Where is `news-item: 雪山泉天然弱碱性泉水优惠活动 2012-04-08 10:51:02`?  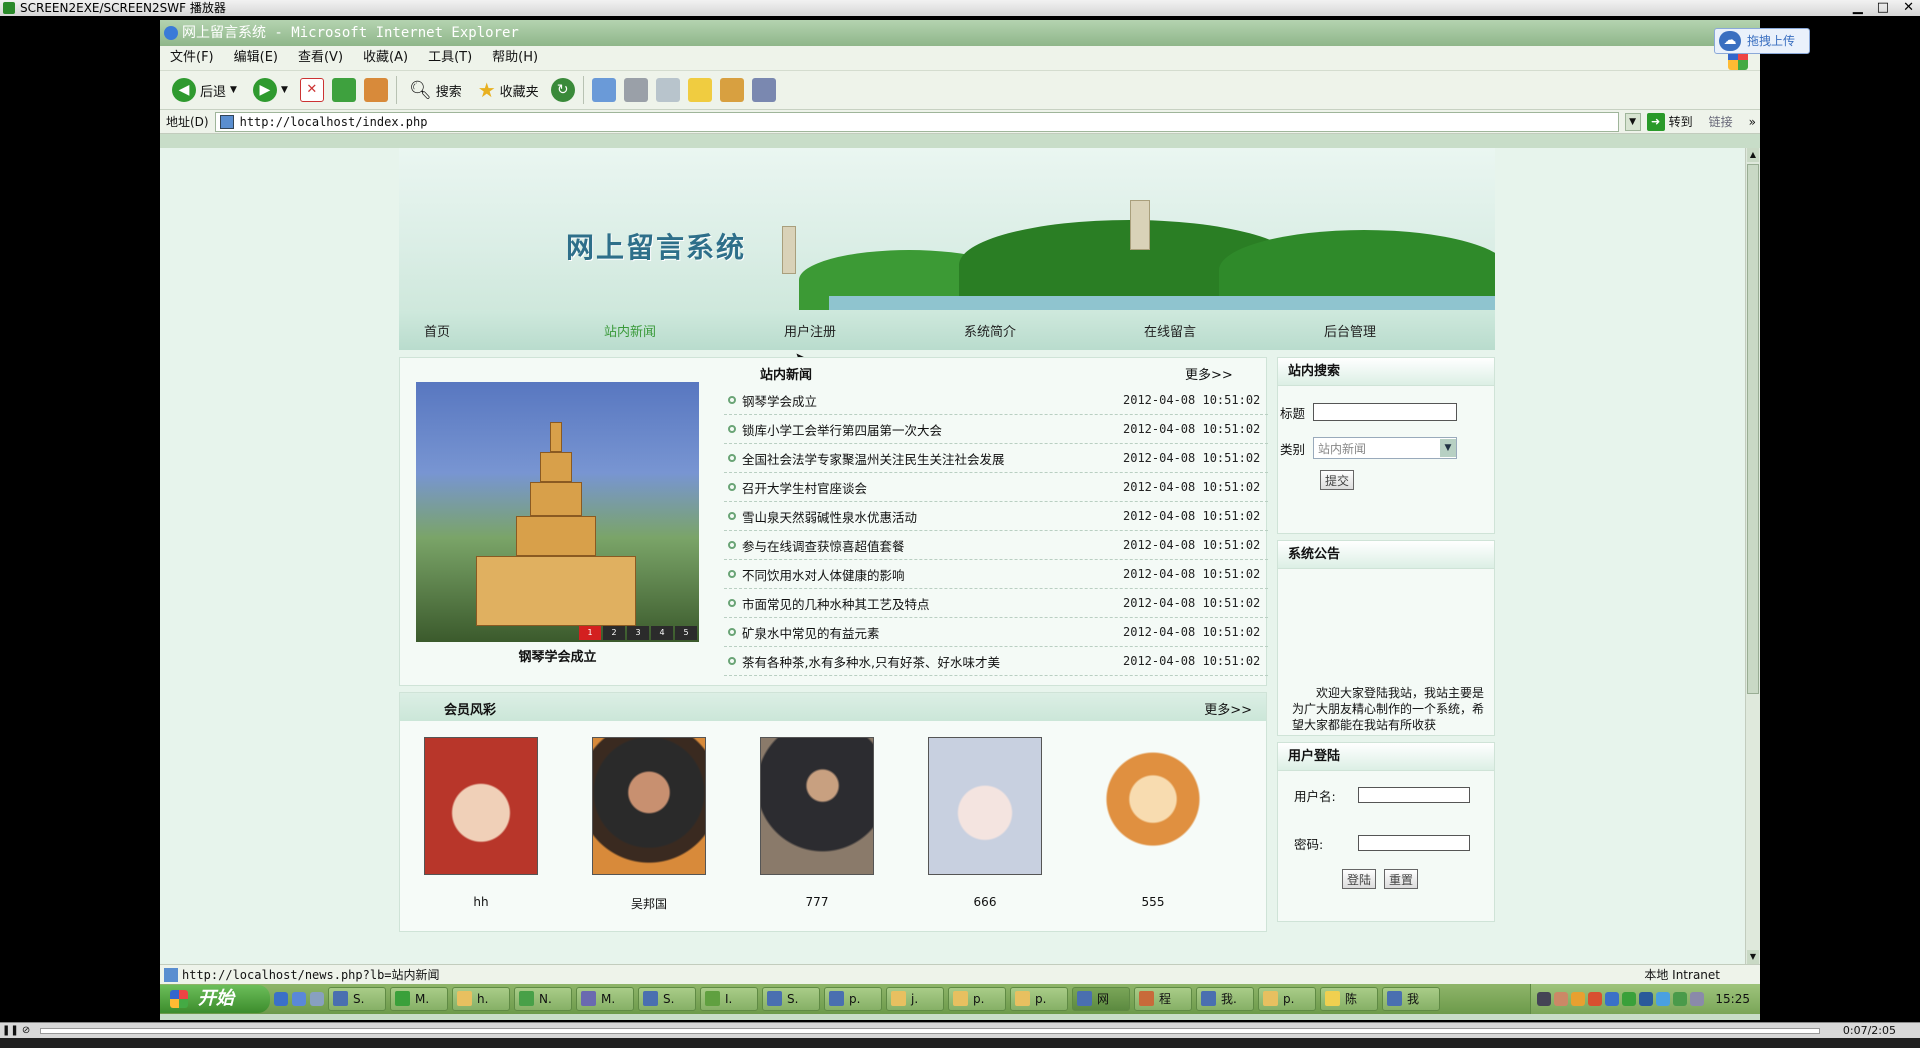 news-item: 雪山泉天然弱碱性泉水优惠活动 2012-04-08 10:51:02 is located at coordinates (996, 516).